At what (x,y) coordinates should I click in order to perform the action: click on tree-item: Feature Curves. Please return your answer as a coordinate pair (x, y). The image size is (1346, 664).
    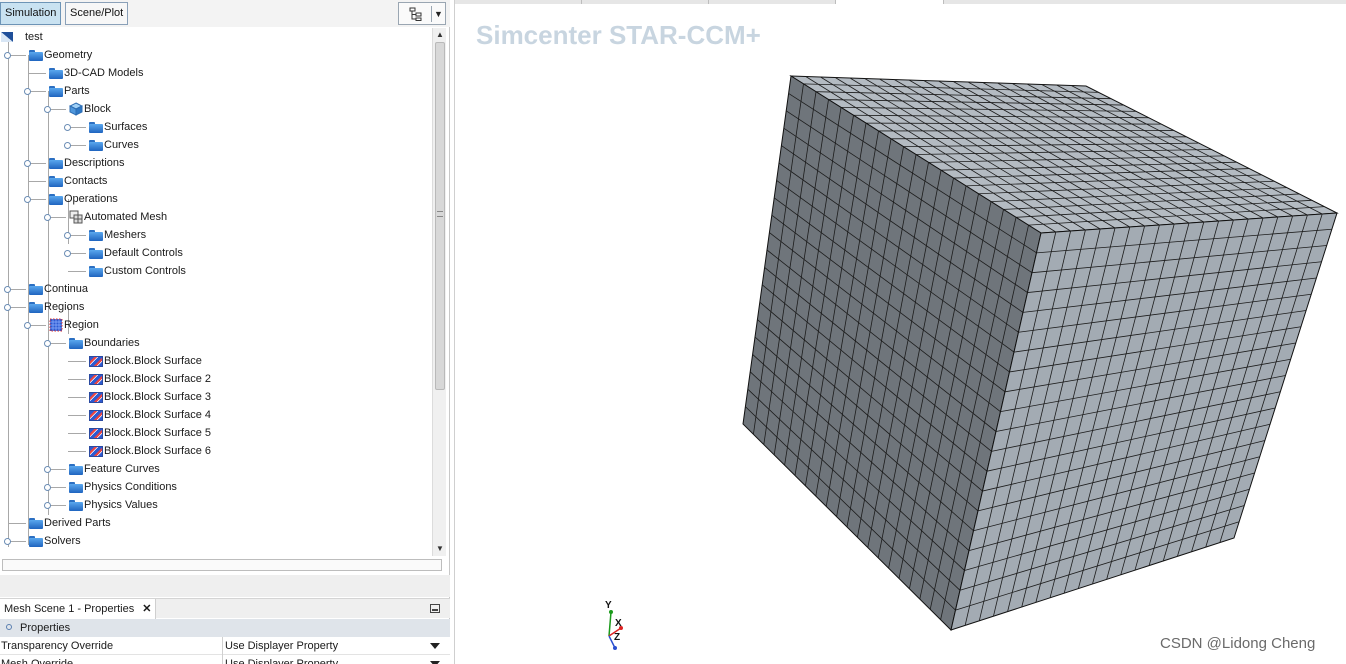
    Looking at the image, I should click on (215, 469).